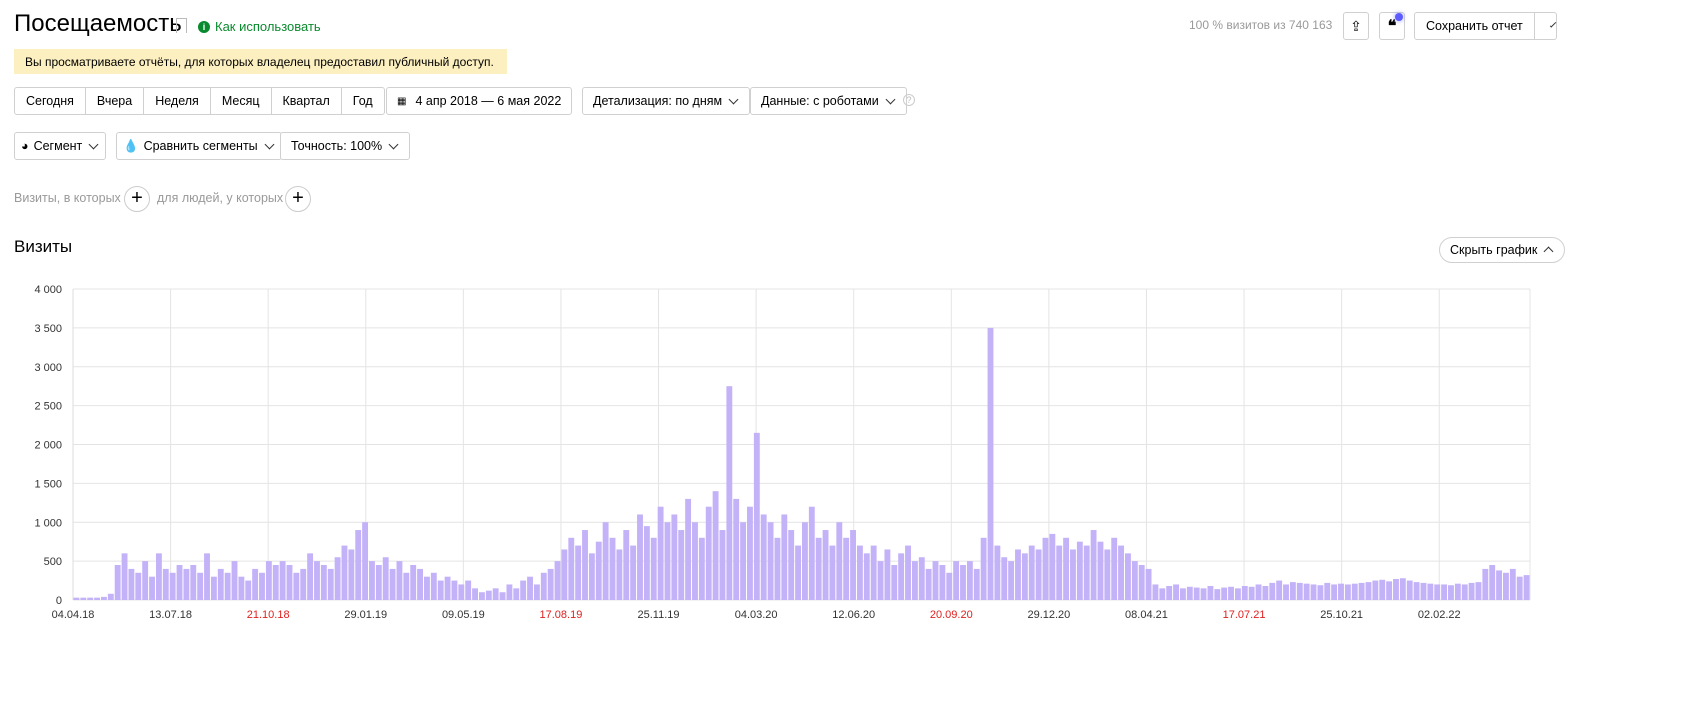 This screenshot has width=1705, height=727. Describe the element at coordinates (181, 25) in the screenshot. I see `bookmark-icon` at that location.